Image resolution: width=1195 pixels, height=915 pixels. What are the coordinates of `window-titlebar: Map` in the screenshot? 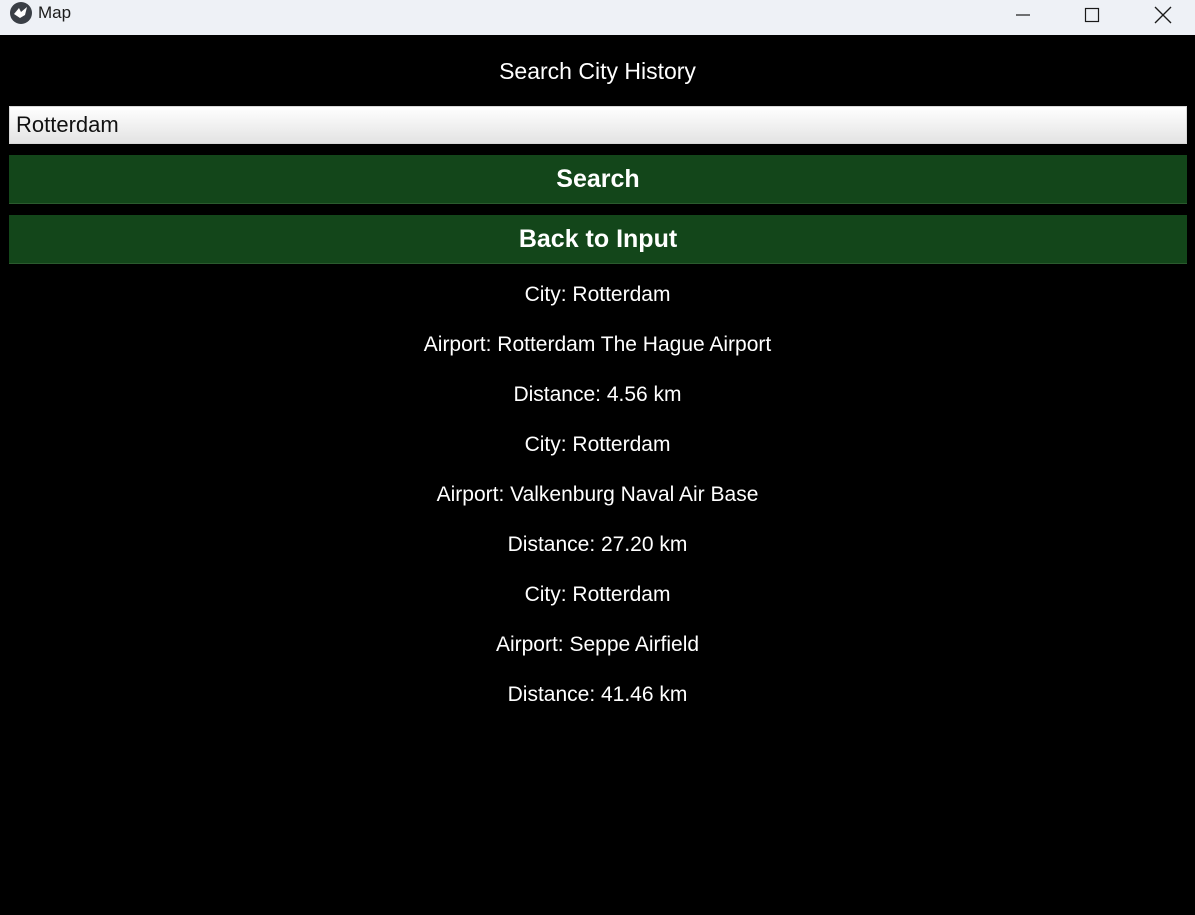 It's located at (597, 17).